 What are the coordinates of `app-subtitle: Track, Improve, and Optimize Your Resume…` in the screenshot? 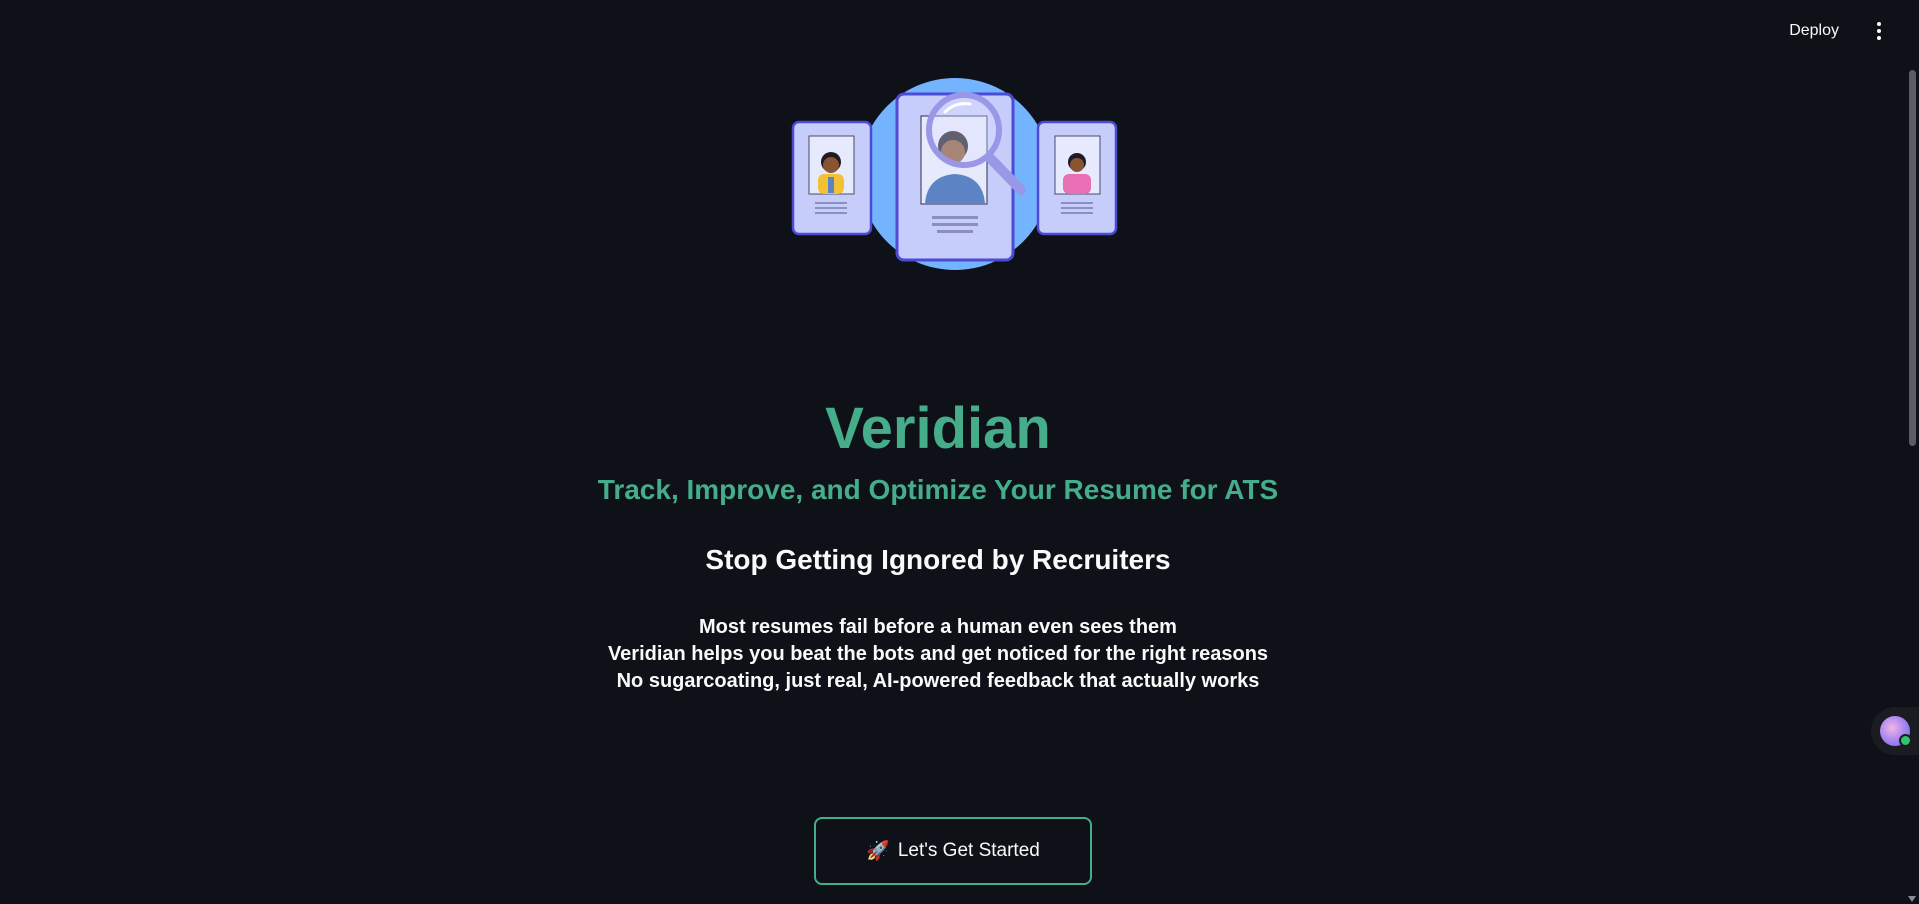 It's located at (938, 489).